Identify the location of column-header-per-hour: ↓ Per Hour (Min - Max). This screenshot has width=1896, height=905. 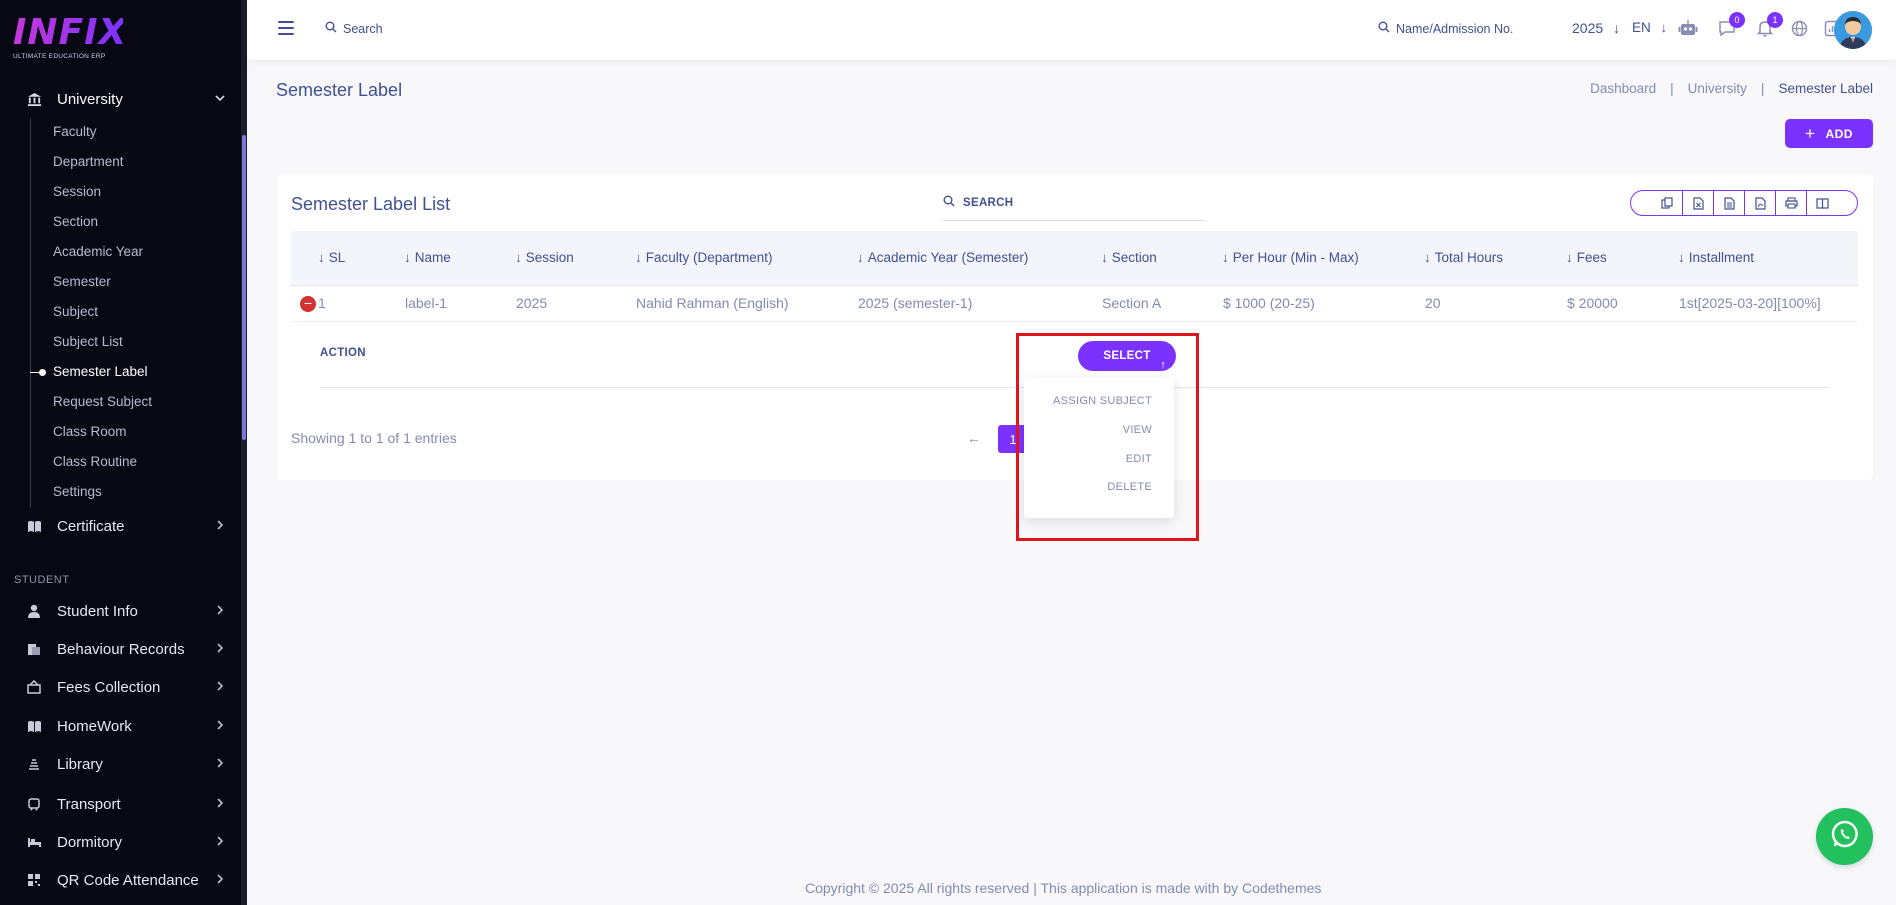
(1290, 257).